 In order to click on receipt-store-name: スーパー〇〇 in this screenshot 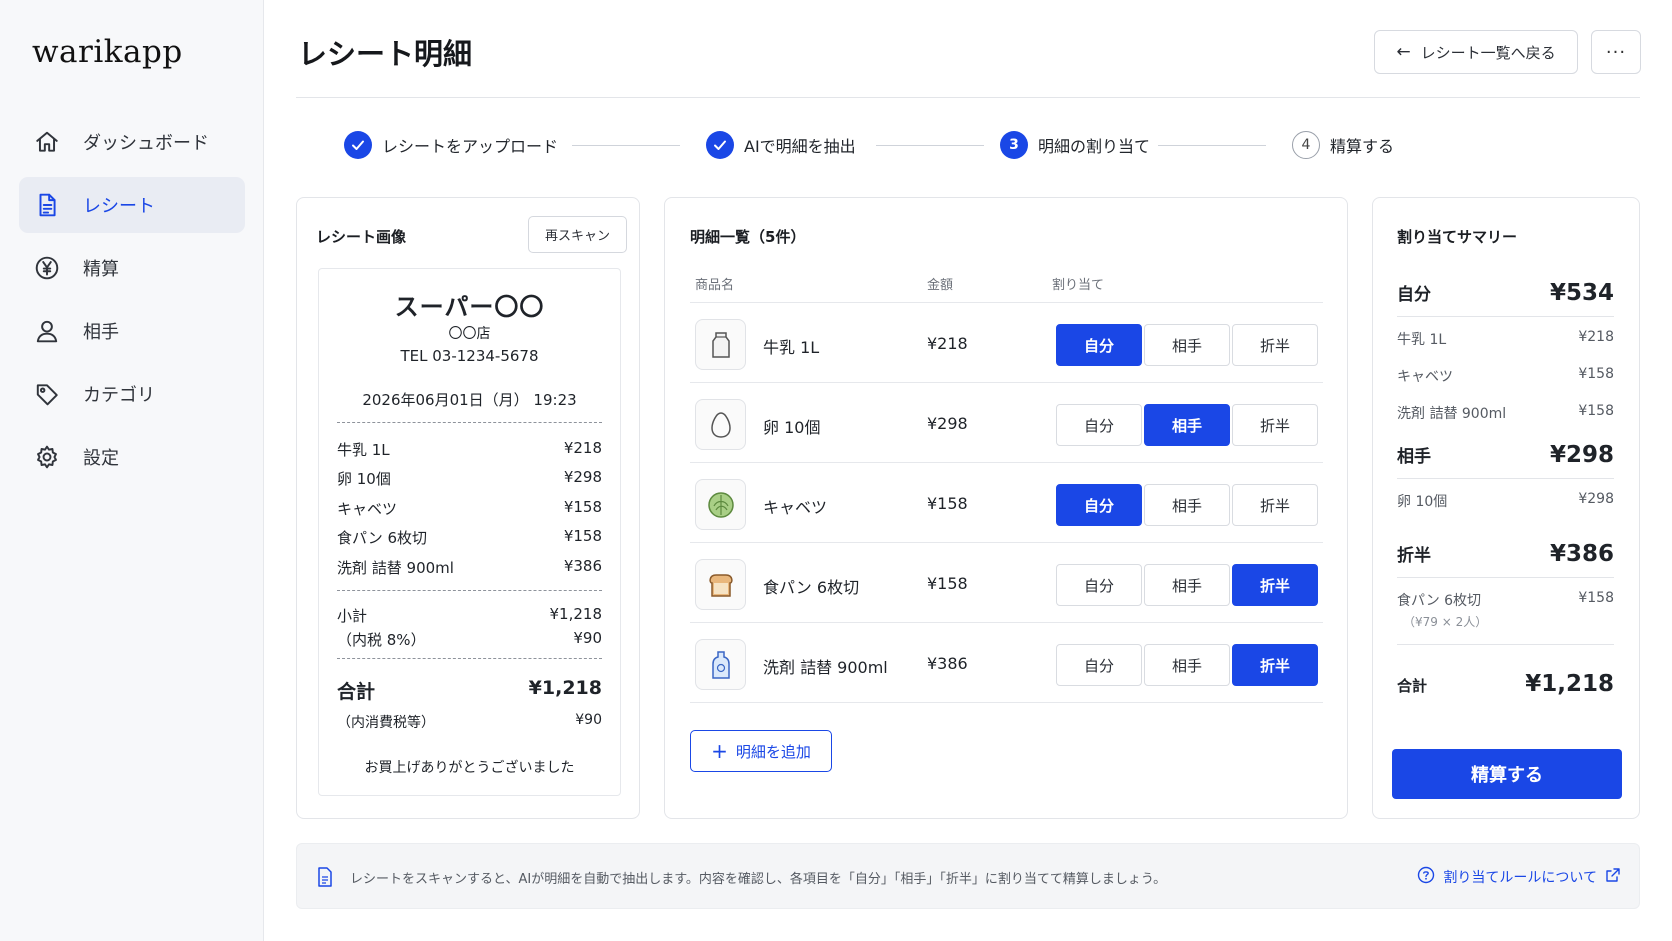, I will do `click(469, 307)`.